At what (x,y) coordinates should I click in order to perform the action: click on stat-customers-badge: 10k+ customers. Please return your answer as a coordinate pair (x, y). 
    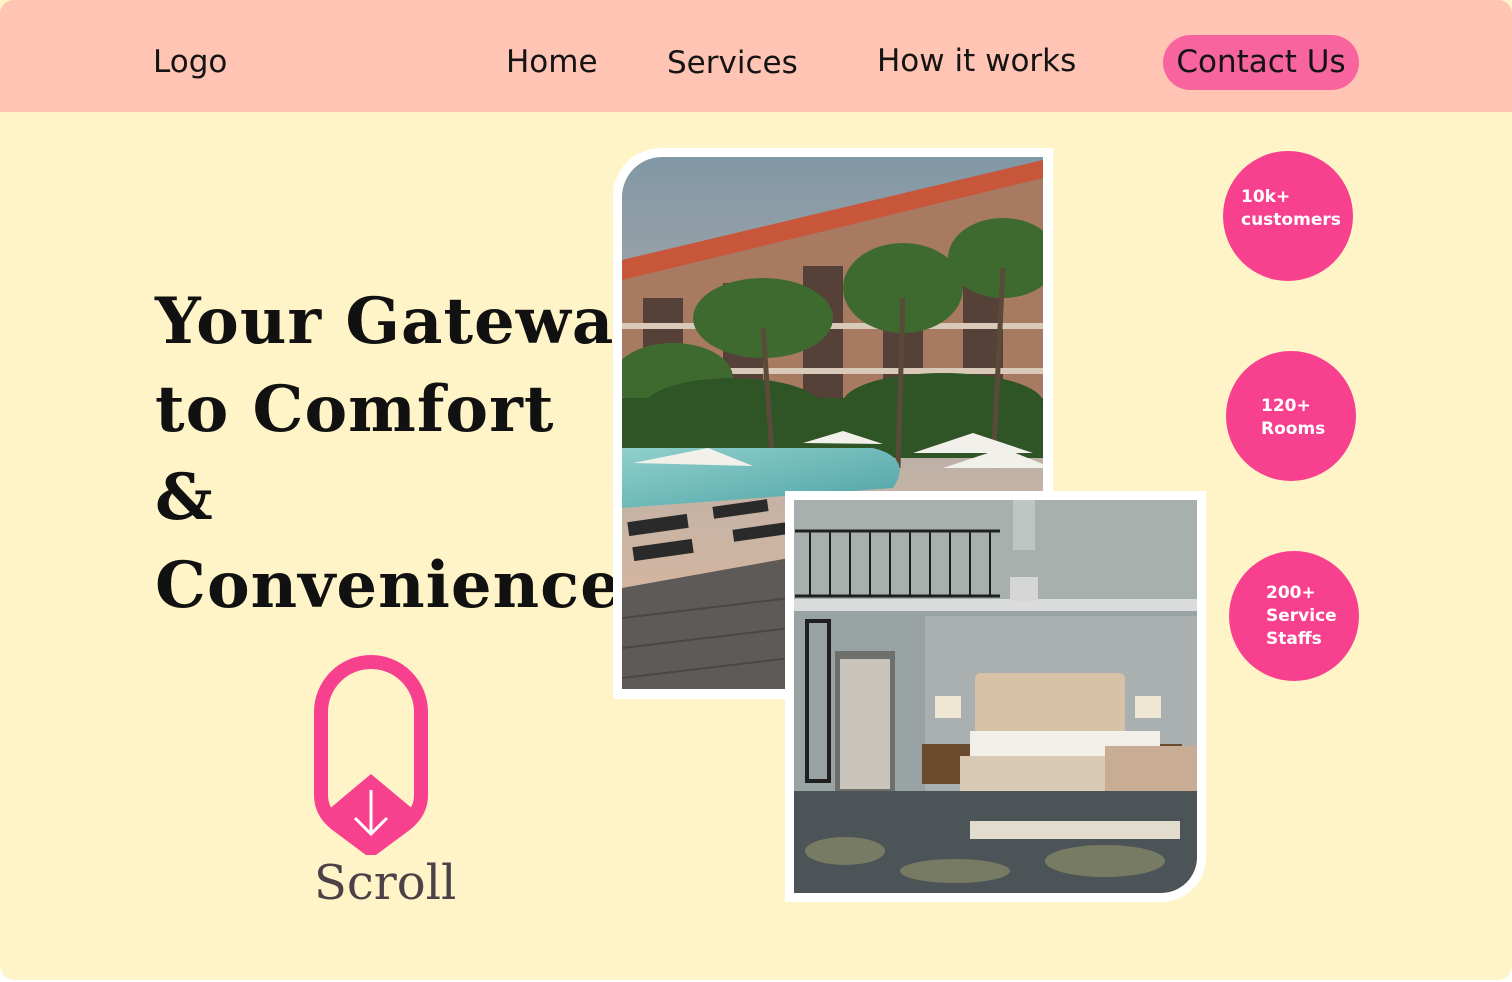
    Looking at the image, I should click on (1288, 216).